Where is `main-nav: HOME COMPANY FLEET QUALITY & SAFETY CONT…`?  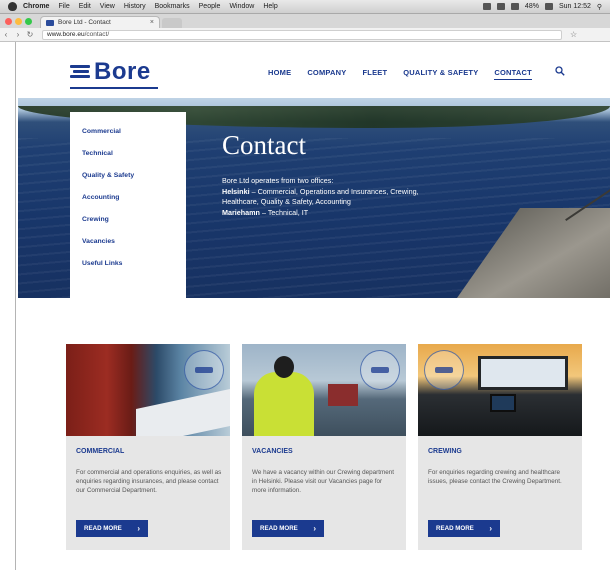
main-nav: HOME COMPANY FLEET QUALITY & SAFETY CONT… is located at coordinates (400, 74).